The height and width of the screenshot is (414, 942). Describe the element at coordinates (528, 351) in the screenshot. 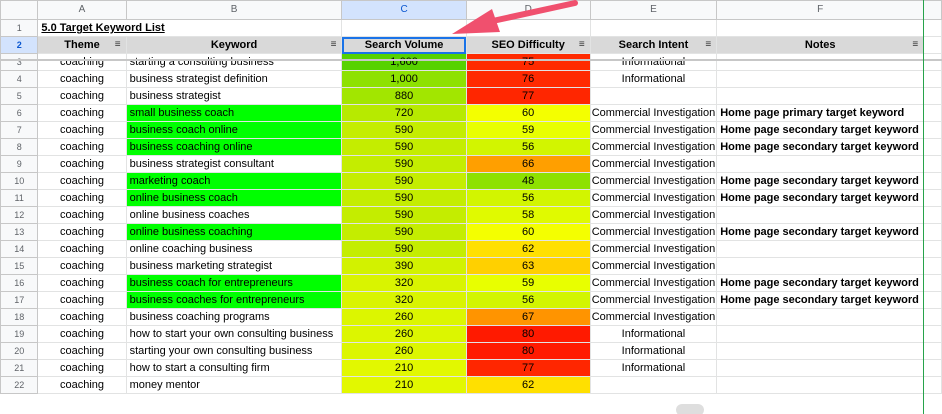

I see `cell-seo-difficulty: 80` at that location.